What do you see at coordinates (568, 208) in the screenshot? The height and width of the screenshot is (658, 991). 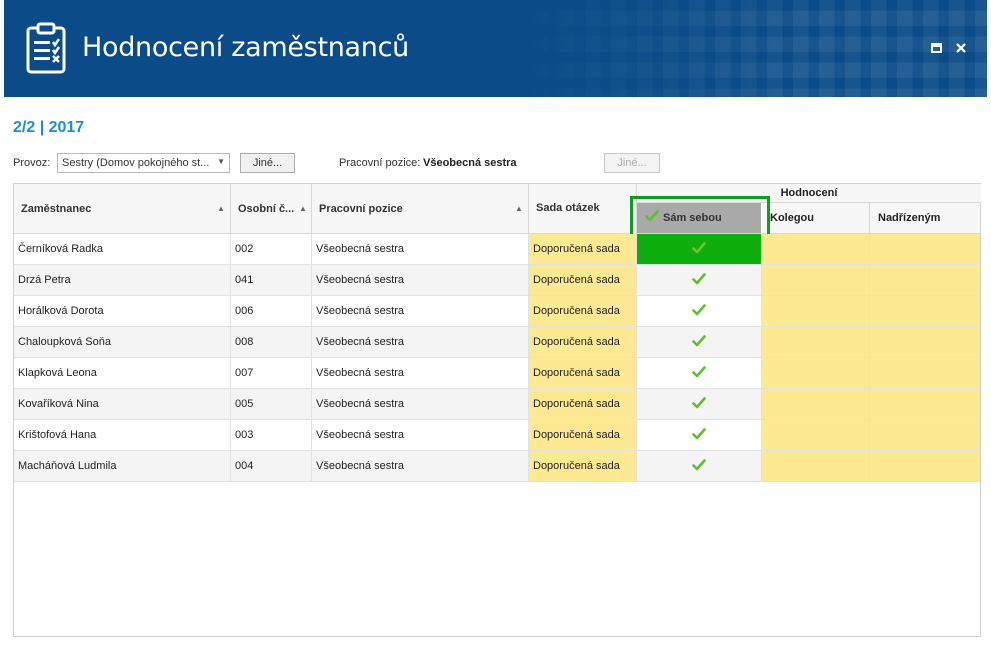 I see `column-header-question-set-label: Sada otázek` at bounding box center [568, 208].